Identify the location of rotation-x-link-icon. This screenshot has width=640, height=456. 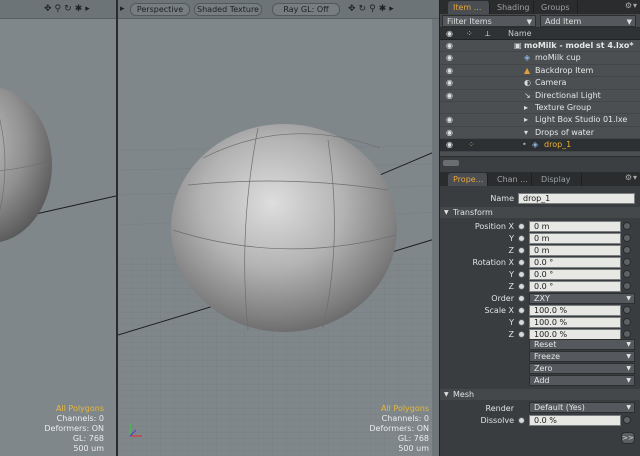
(627, 262).